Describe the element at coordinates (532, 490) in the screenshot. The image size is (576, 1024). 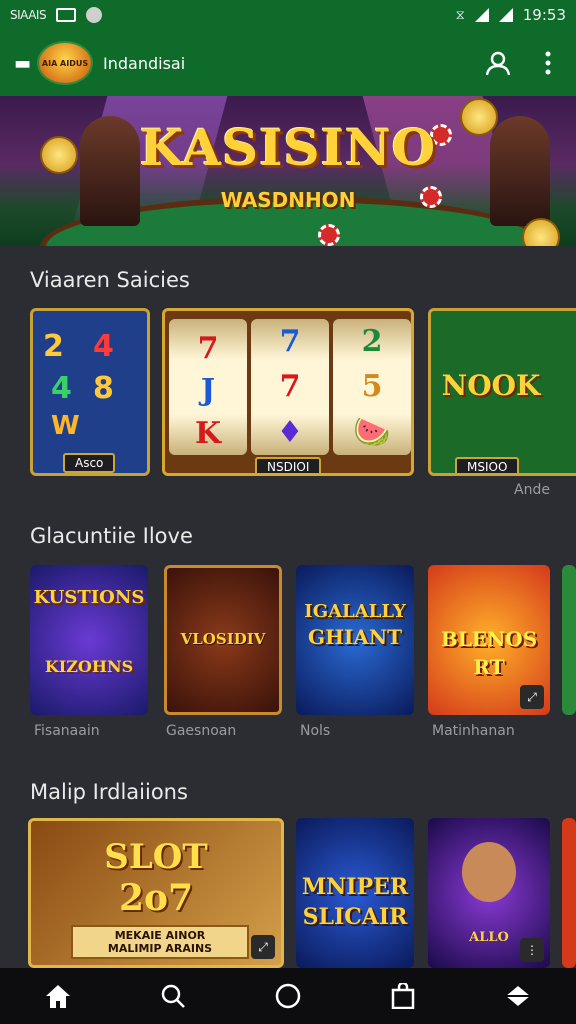
I see `see-more-link: Ande` at that location.